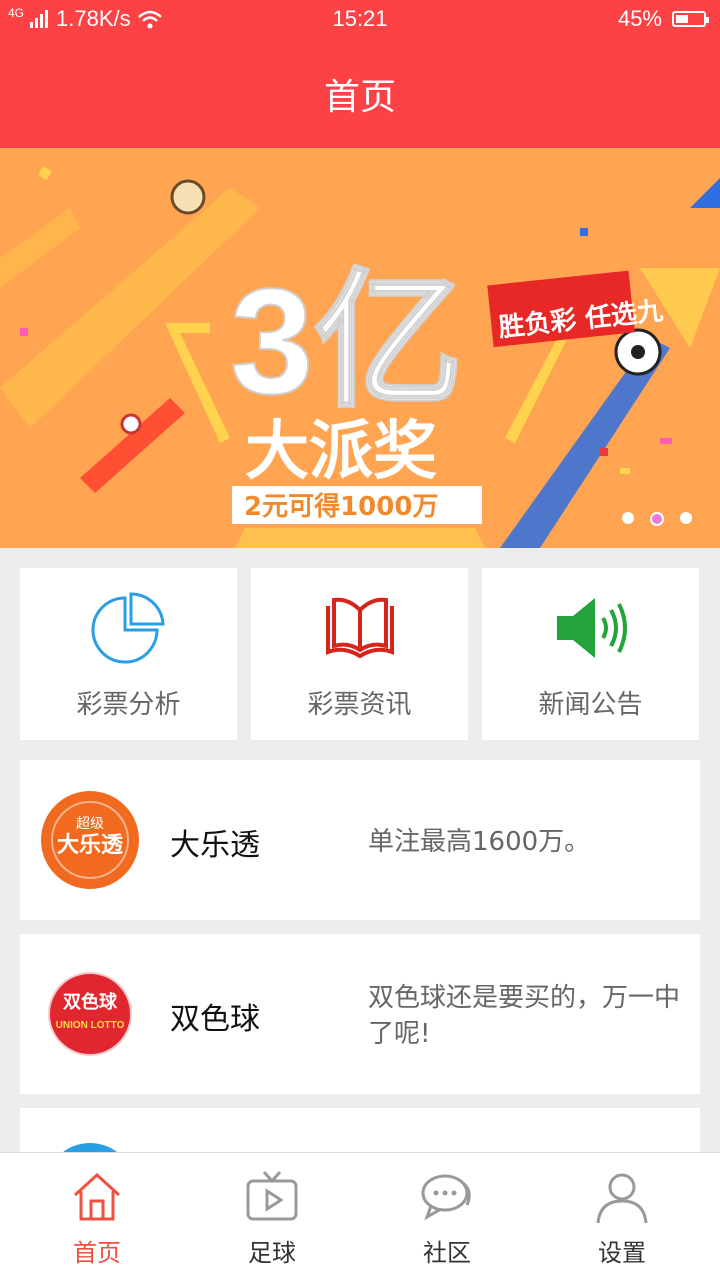 The width and height of the screenshot is (720, 1281). What do you see at coordinates (97, 1196) in the screenshot?
I see `home-icon` at bounding box center [97, 1196].